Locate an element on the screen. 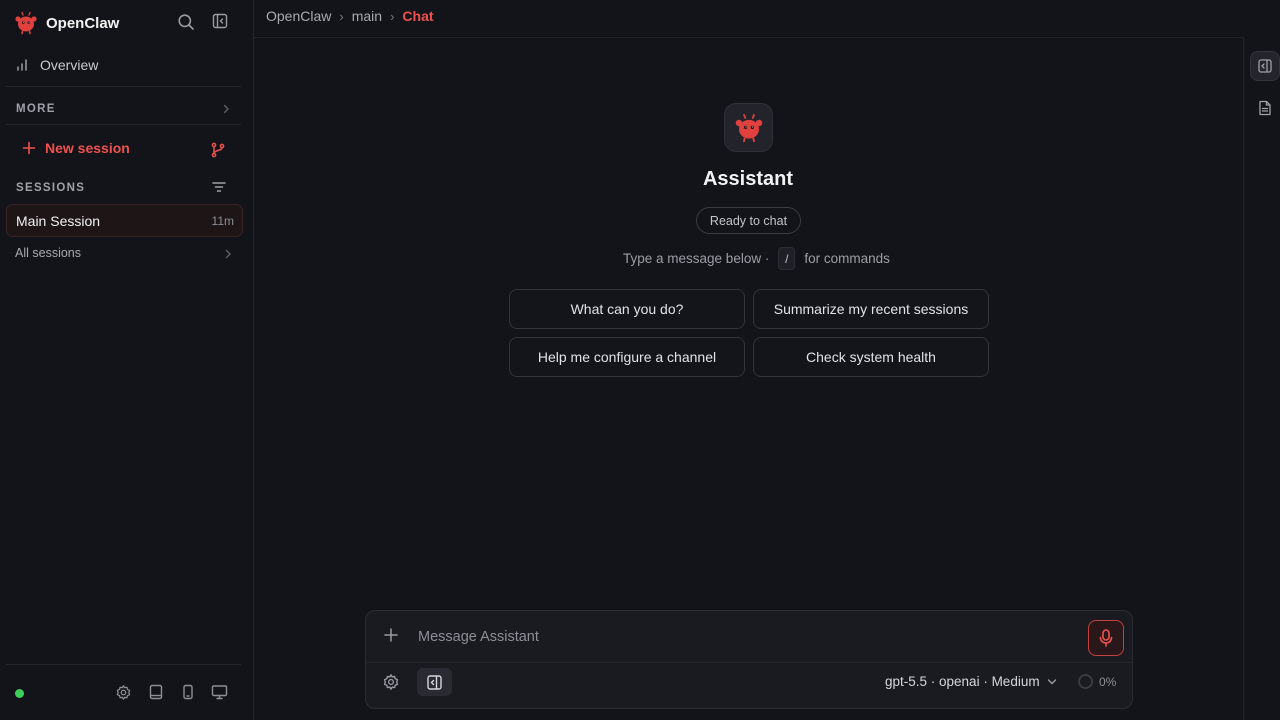 This screenshot has height=720, width=1280. model-select: gpt-5.5 · openai · Medium is located at coordinates (971, 681).